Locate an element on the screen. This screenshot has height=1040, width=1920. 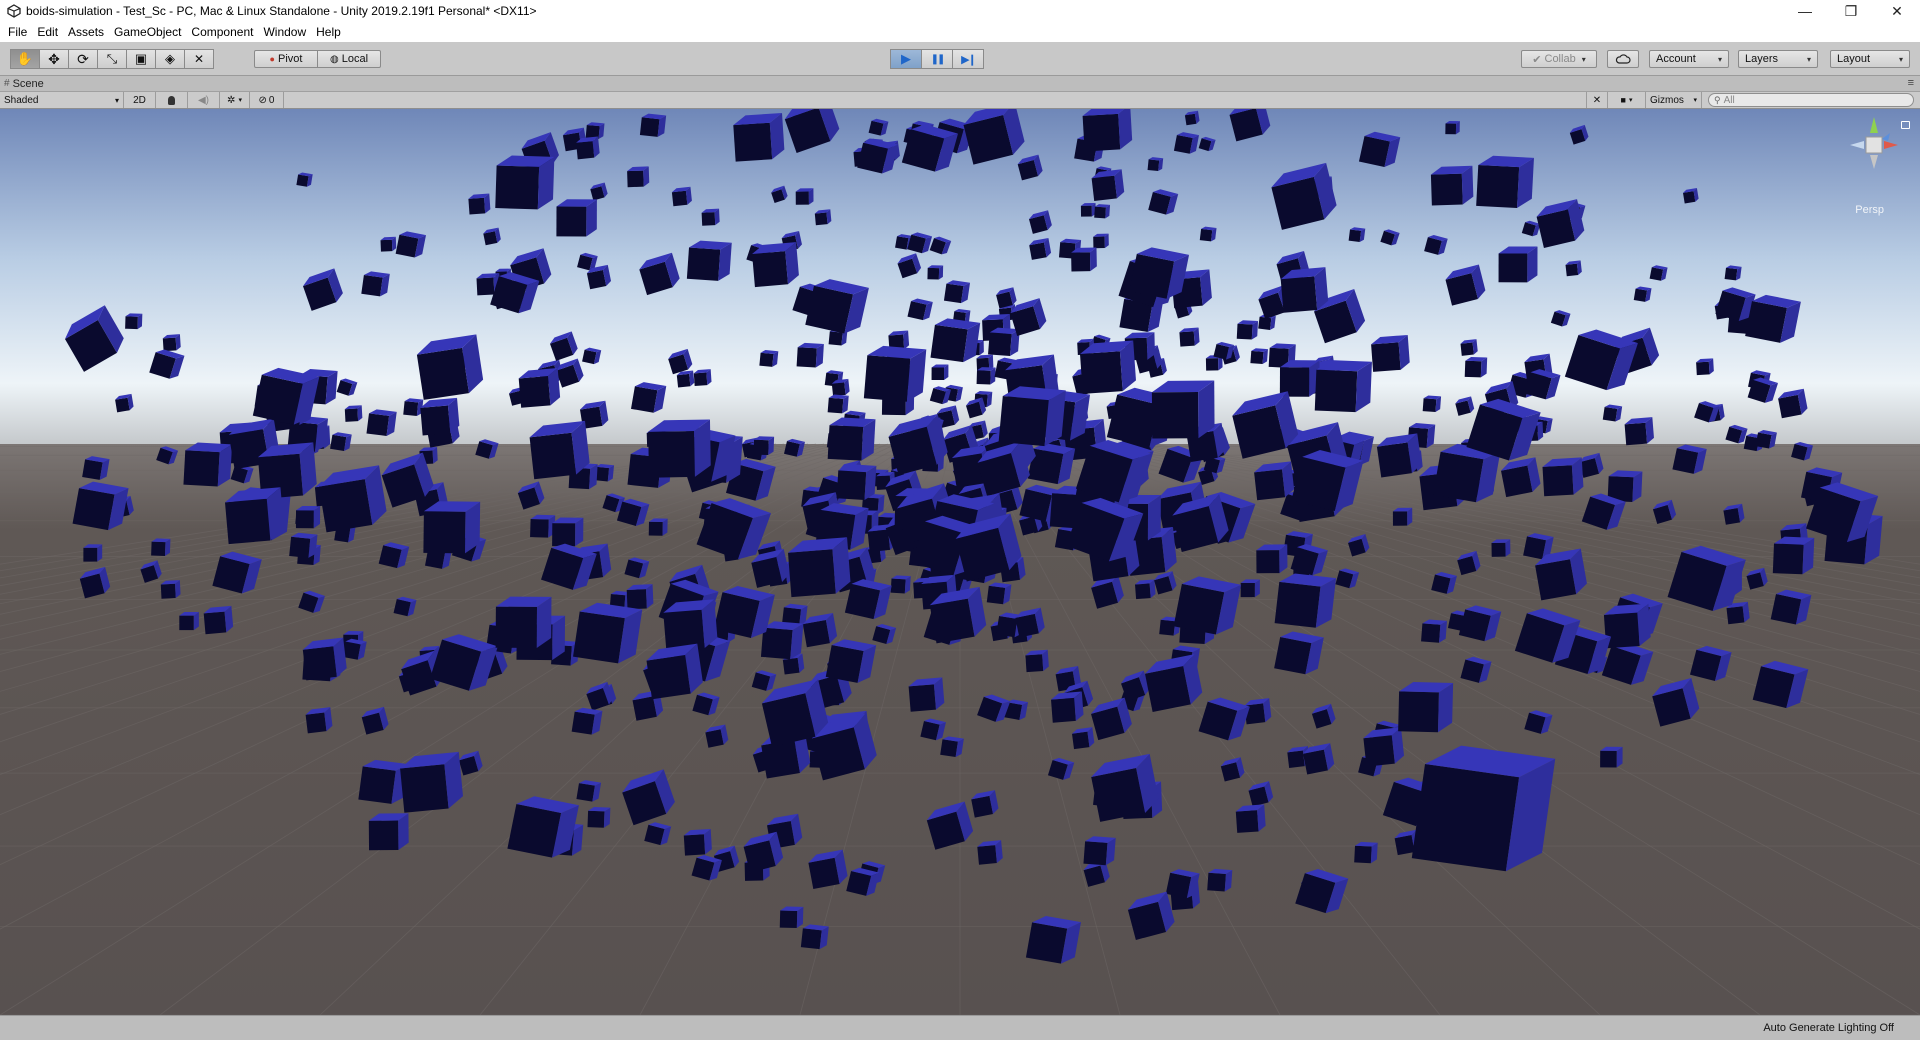
search-icon: ⚲ is located at coordinates (1717, 99).